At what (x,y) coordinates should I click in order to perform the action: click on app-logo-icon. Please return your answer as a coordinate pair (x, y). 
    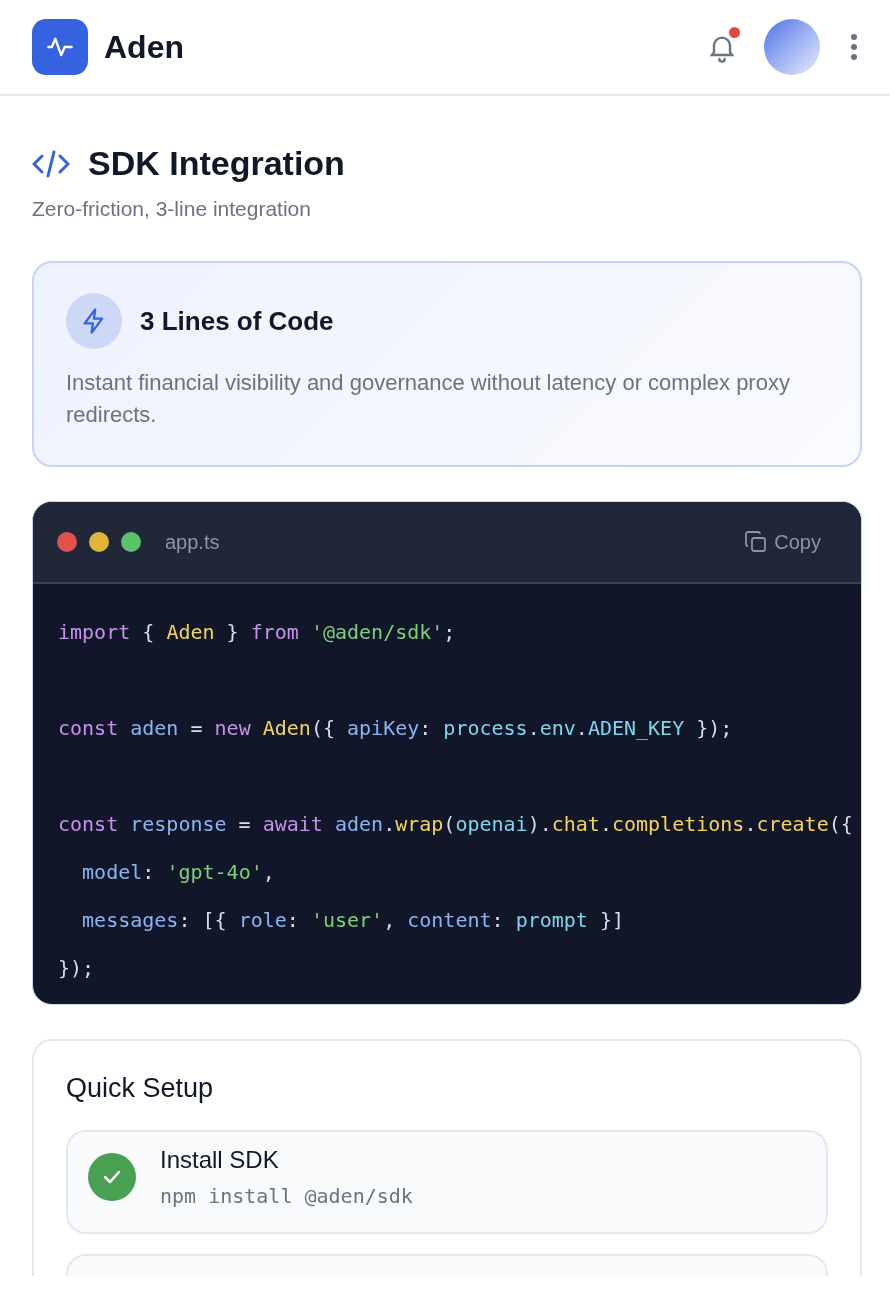
    Looking at the image, I should click on (60, 47).